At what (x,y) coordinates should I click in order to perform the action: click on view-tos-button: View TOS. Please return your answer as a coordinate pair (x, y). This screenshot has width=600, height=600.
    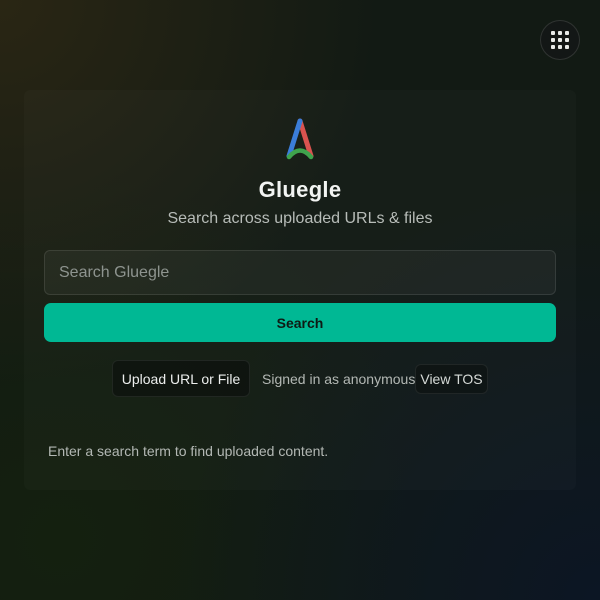
    Looking at the image, I should click on (451, 379).